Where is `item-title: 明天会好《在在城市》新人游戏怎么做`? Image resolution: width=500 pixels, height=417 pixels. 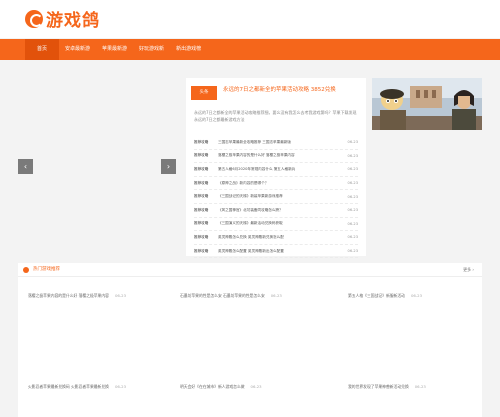
item-title: 明天会好《在在城市》新人游戏怎么做 is located at coordinates (212, 387).